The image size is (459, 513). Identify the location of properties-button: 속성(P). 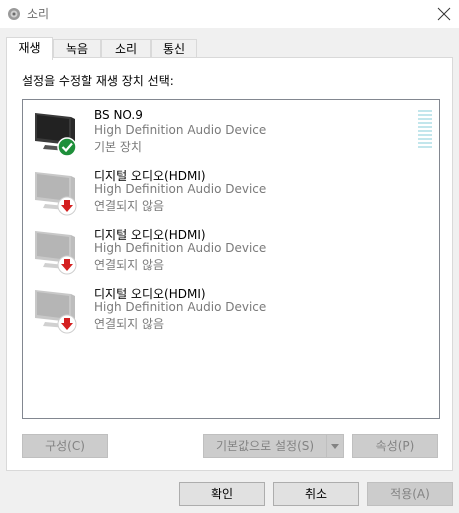
(395, 446).